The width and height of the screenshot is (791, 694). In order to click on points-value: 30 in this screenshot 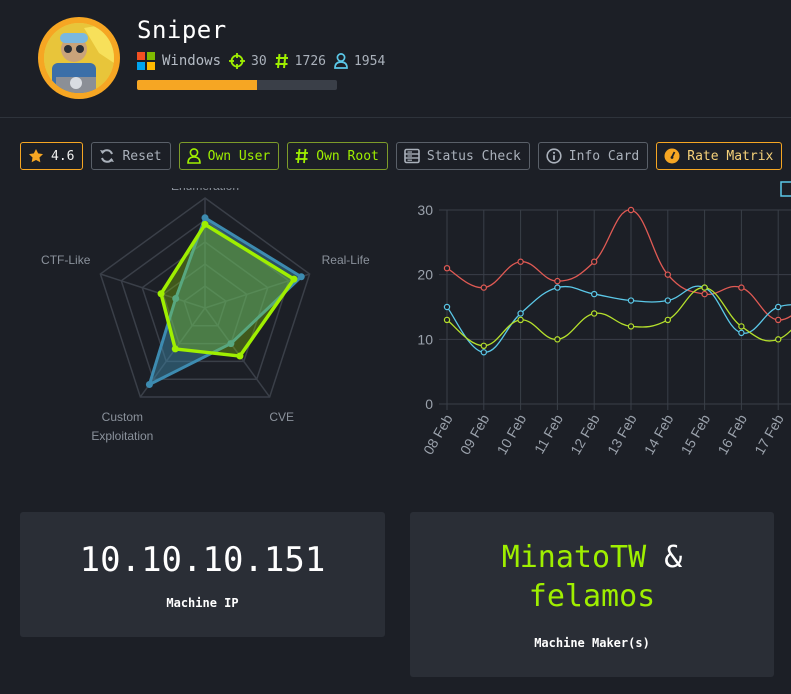, I will do `click(259, 61)`.